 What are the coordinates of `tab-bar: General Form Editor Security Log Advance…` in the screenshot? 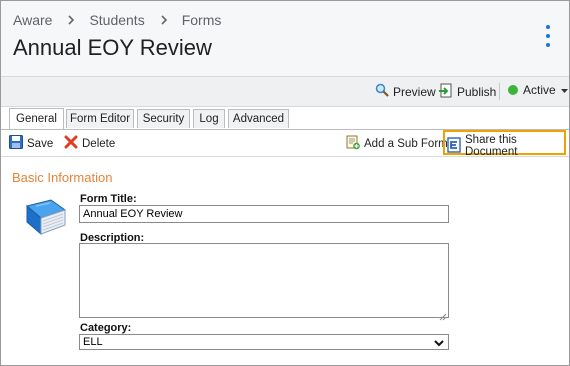 It's located at (285, 118).